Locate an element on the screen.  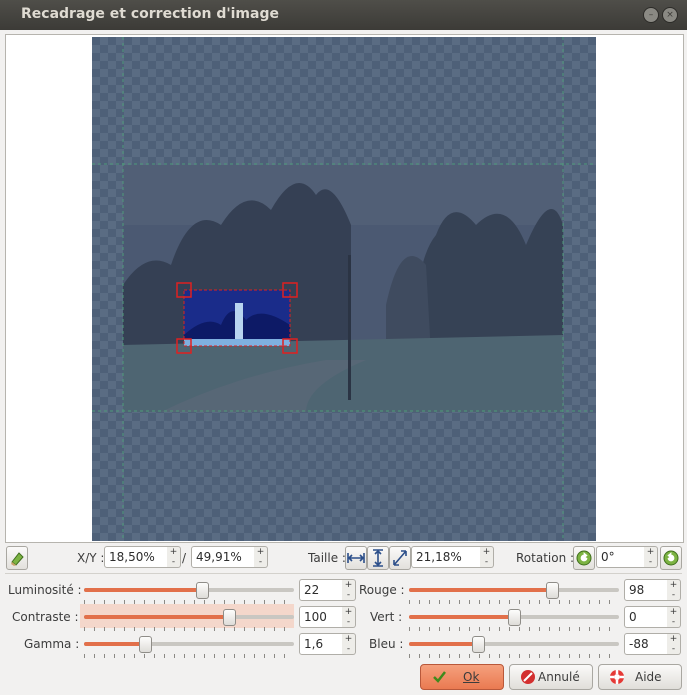
ok-button: Ok is located at coordinates (462, 677).